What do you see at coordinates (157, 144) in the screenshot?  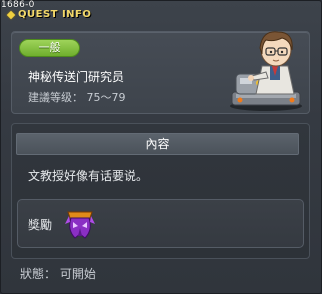 I see `content-section-header: 內容` at bounding box center [157, 144].